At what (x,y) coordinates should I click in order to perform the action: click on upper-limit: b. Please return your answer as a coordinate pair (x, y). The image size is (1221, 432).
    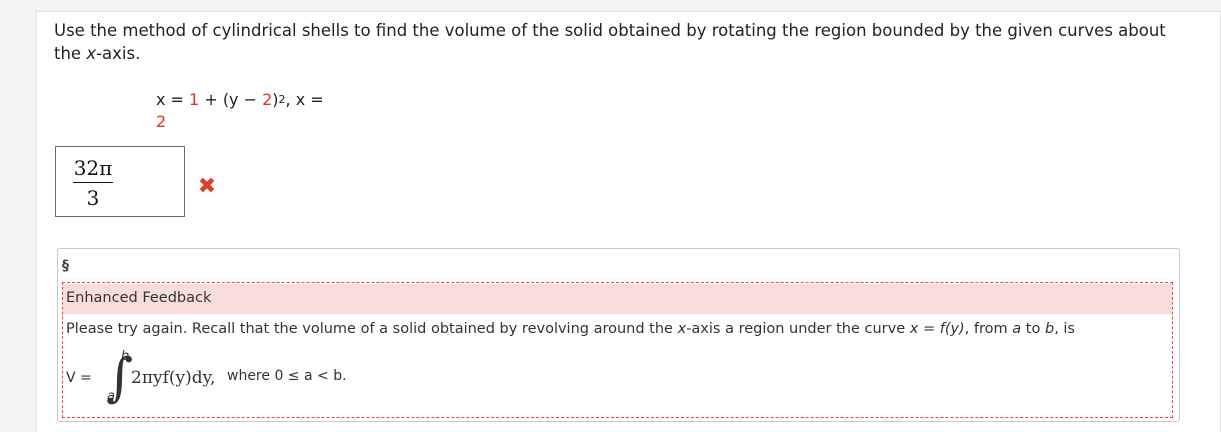
    Looking at the image, I should click on (125, 356).